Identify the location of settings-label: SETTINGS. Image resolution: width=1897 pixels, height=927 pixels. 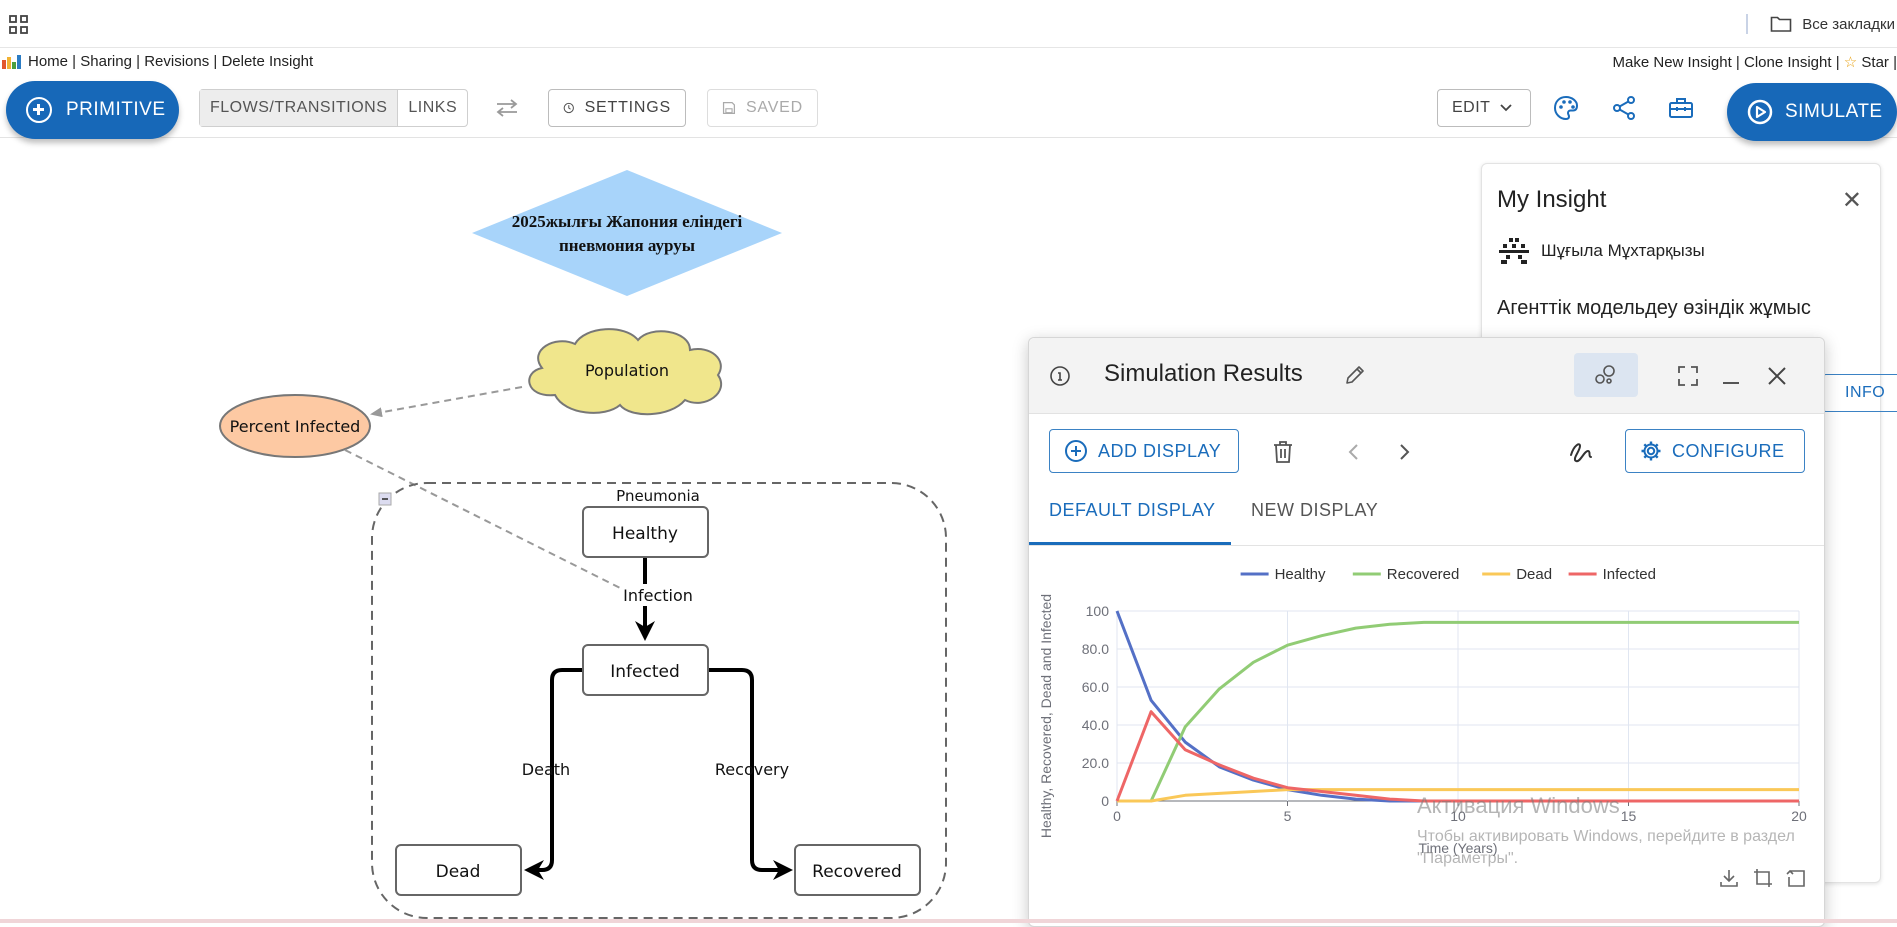
(627, 107).